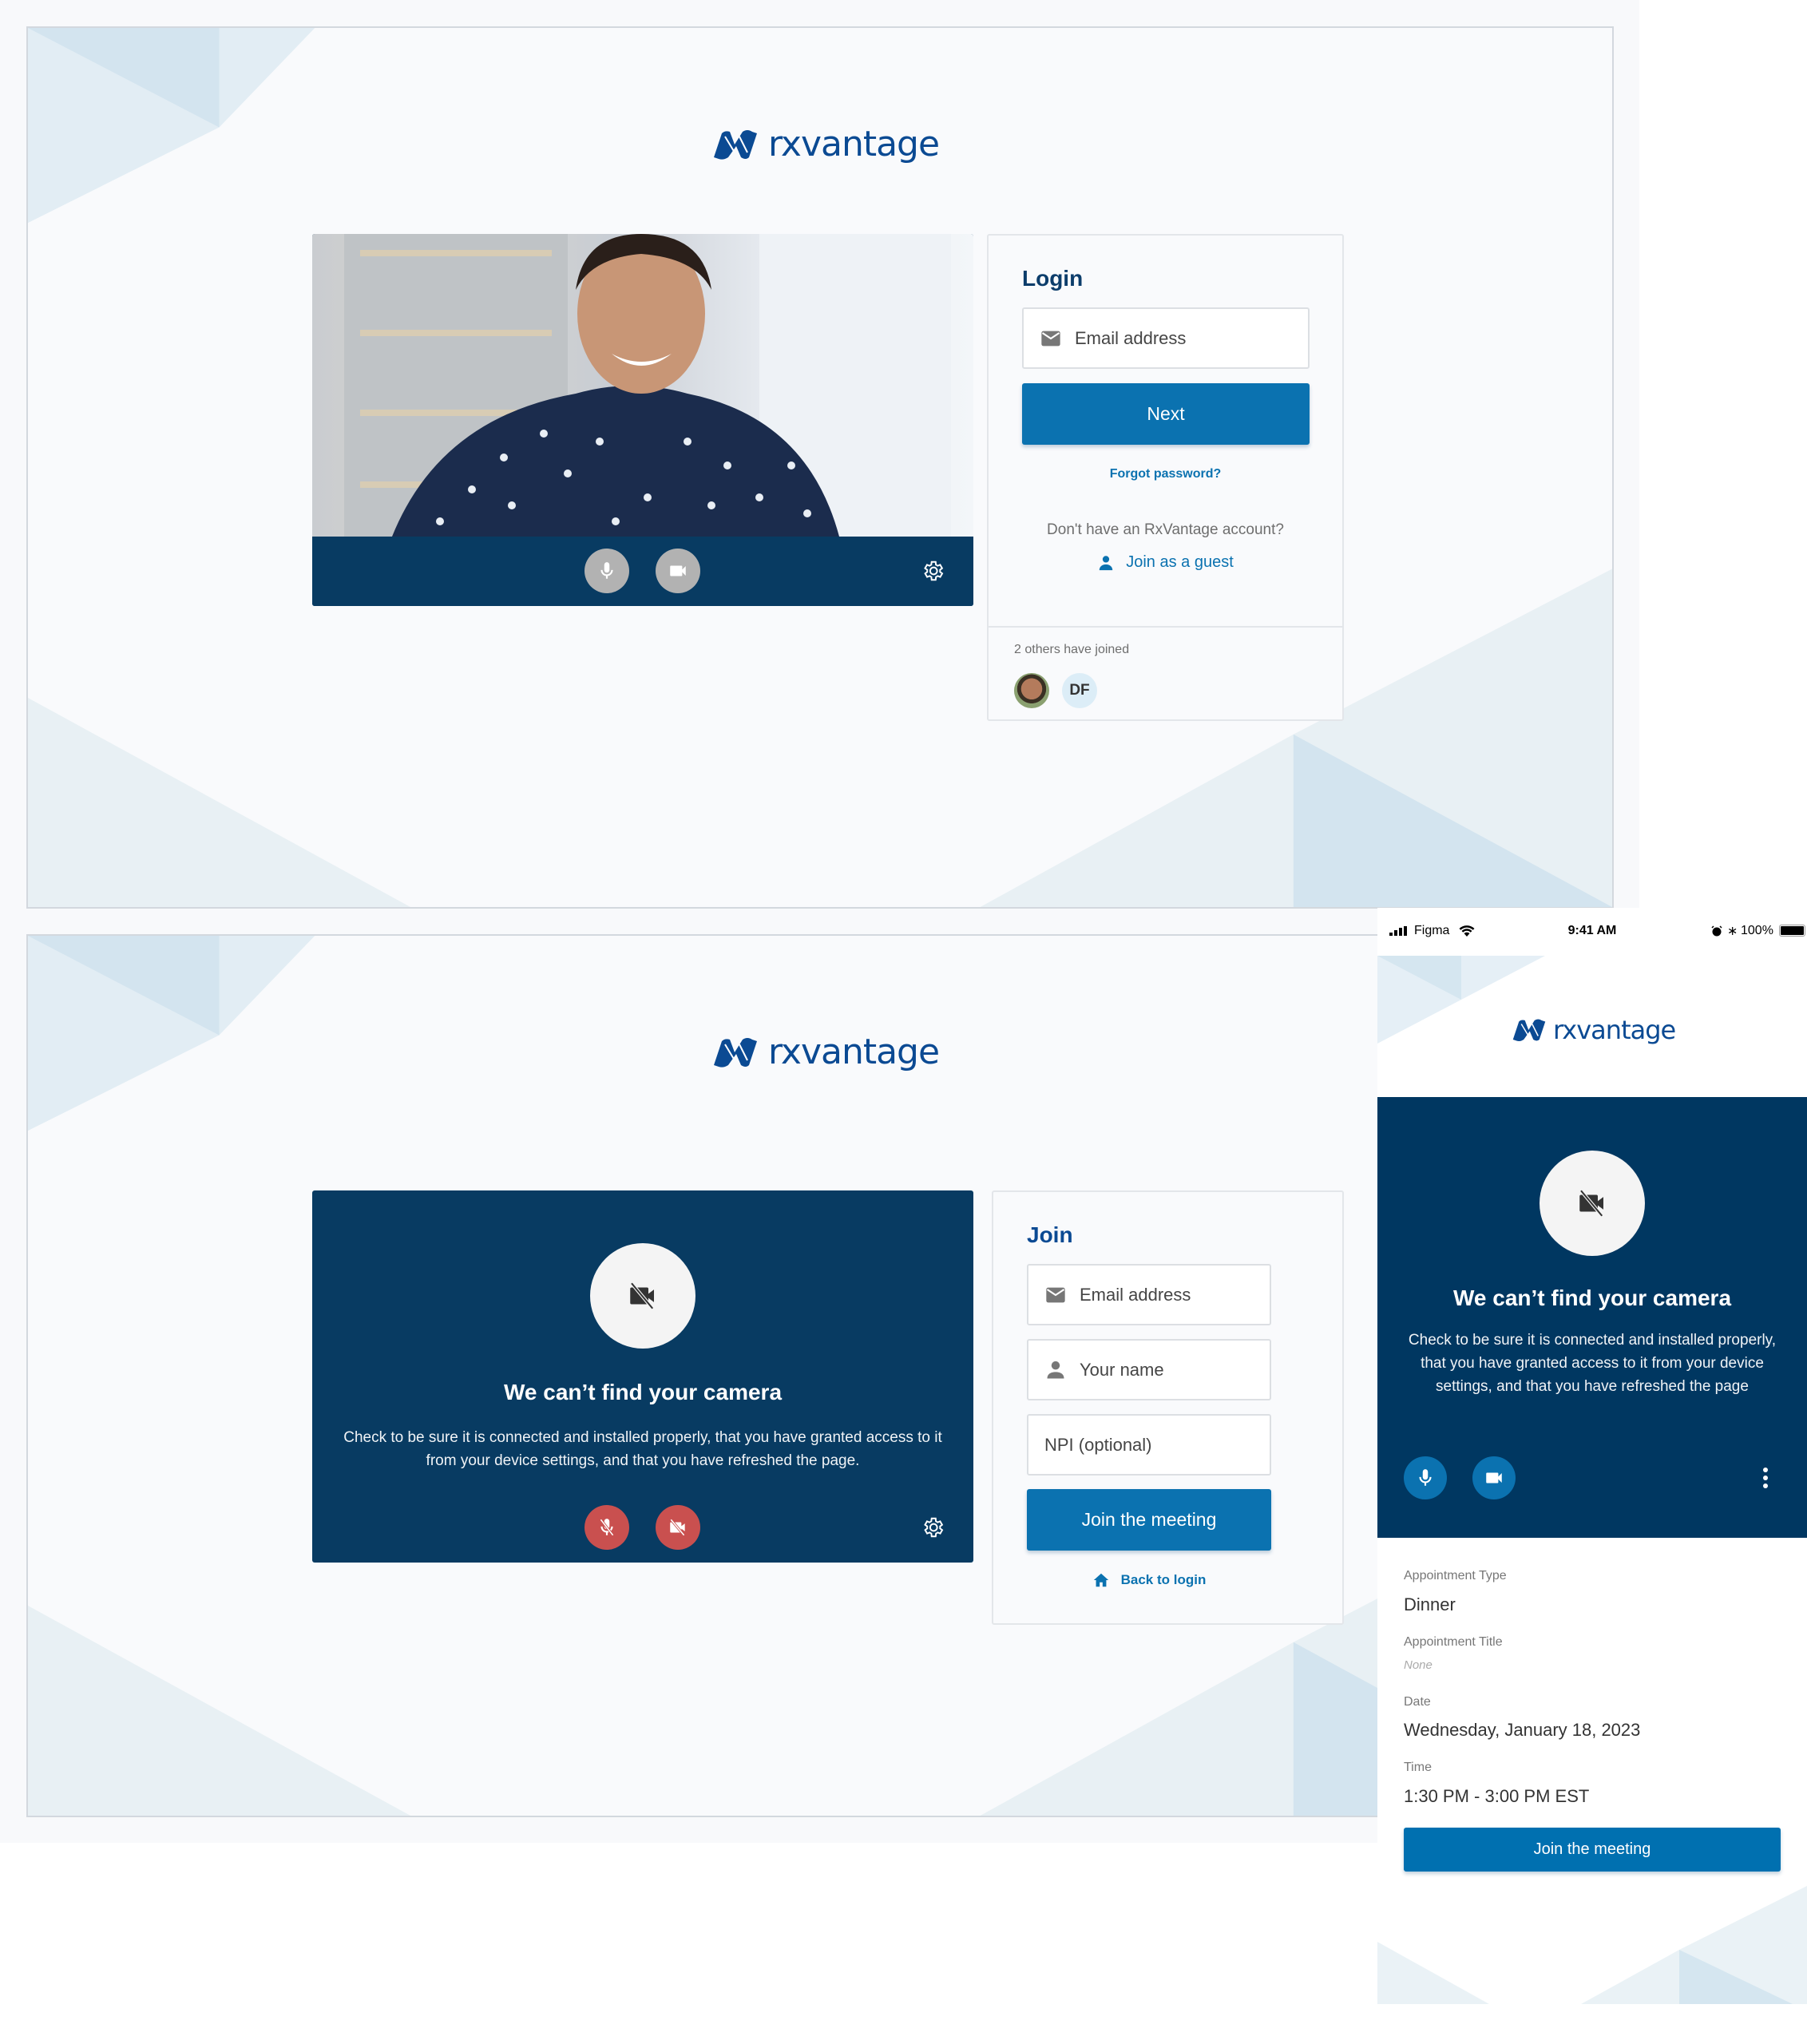  I want to click on person-photo-illustration, so click(647, 385).